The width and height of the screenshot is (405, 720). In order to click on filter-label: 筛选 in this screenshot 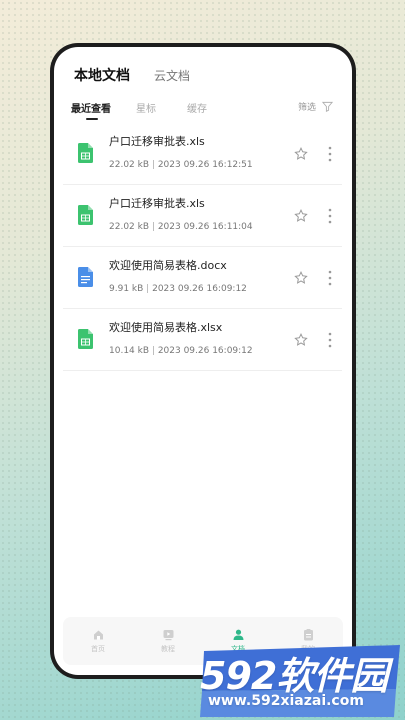, I will do `click(306, 108)`.